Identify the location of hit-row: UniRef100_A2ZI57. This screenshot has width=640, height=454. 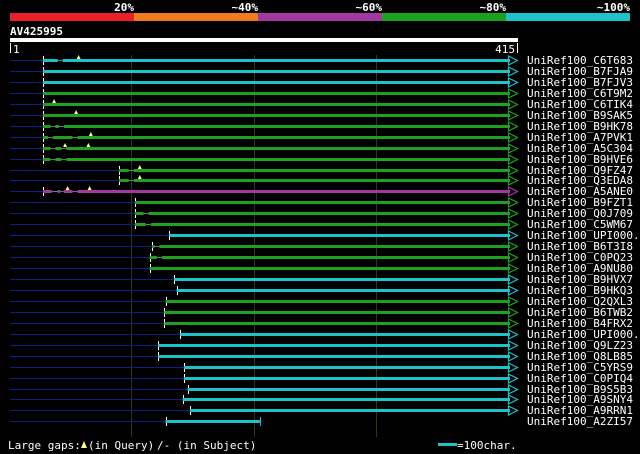
(321, 421).